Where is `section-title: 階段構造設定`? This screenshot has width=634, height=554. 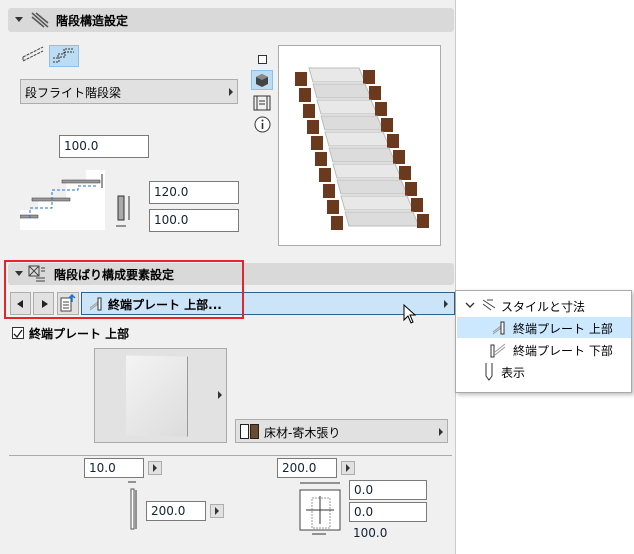
section-title: 階段構造設定 is located at coordinates (92, 21).